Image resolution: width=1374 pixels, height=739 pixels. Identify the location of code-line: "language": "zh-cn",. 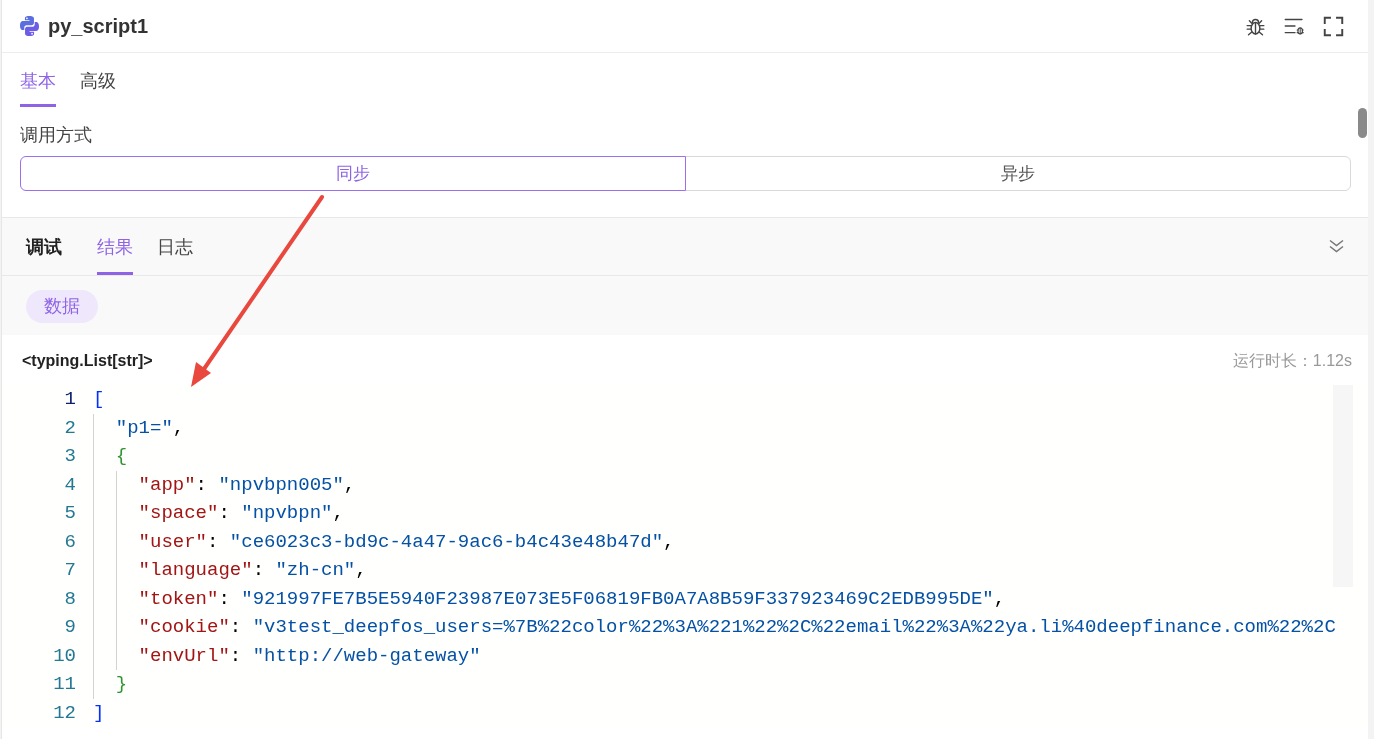
(252, 570).